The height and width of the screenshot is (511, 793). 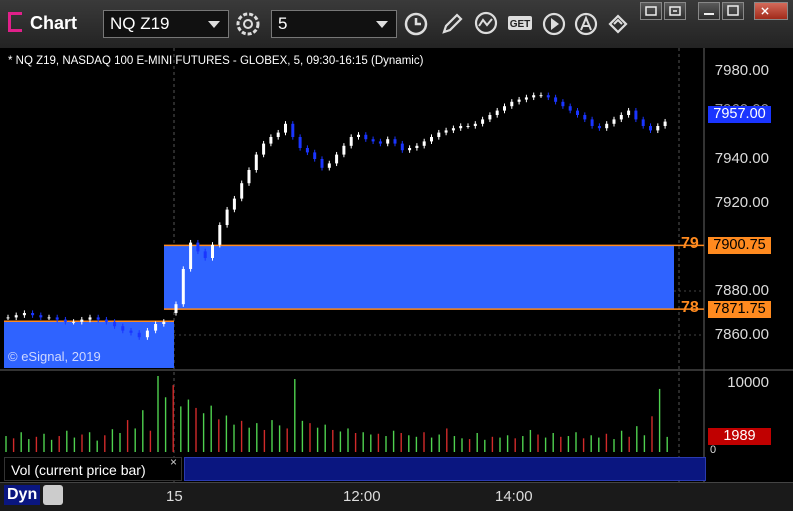 I want to click on price-axis-label: 7980.00, so click(x=741, y=70).